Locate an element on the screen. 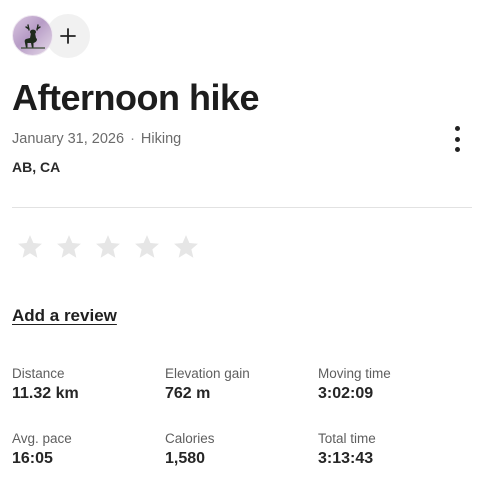 The image size is (485, 486). stat-value: 1,580 is located at coordinates (185, 458).